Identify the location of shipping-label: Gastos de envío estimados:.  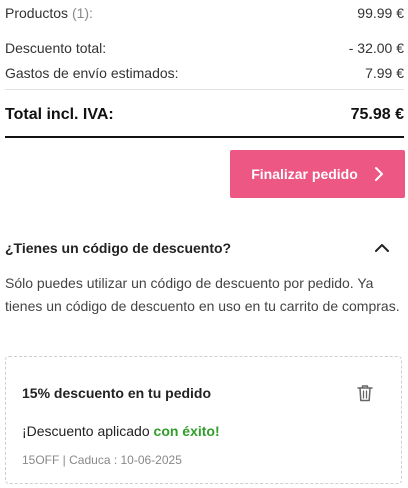
(92, 72).